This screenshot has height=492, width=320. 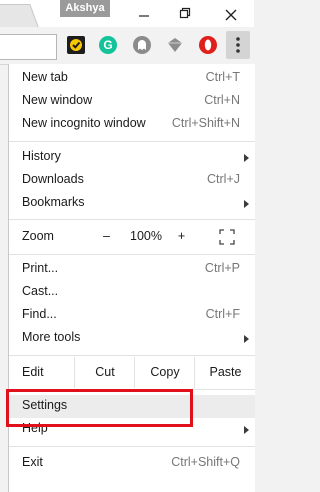 I want to click on cut-button: Cut, so click(x=104, y=372).